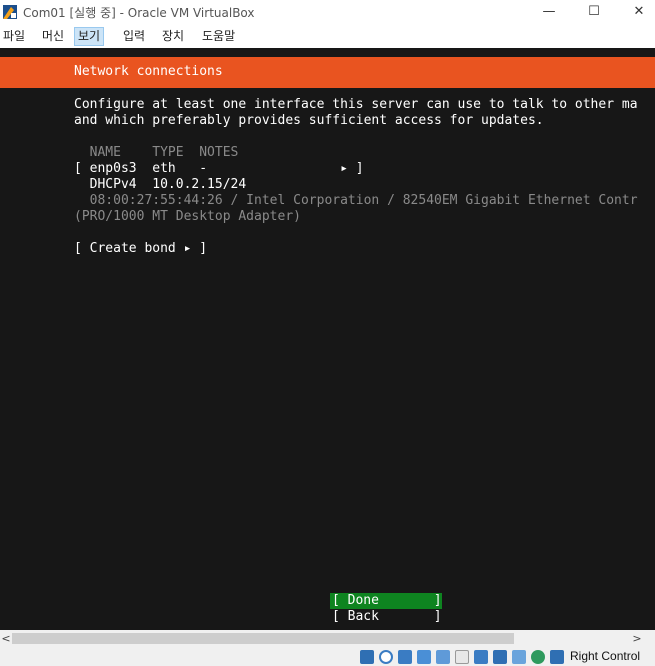 The image size is (655, 666). I want to click on usb-icon, so click(443, 657).